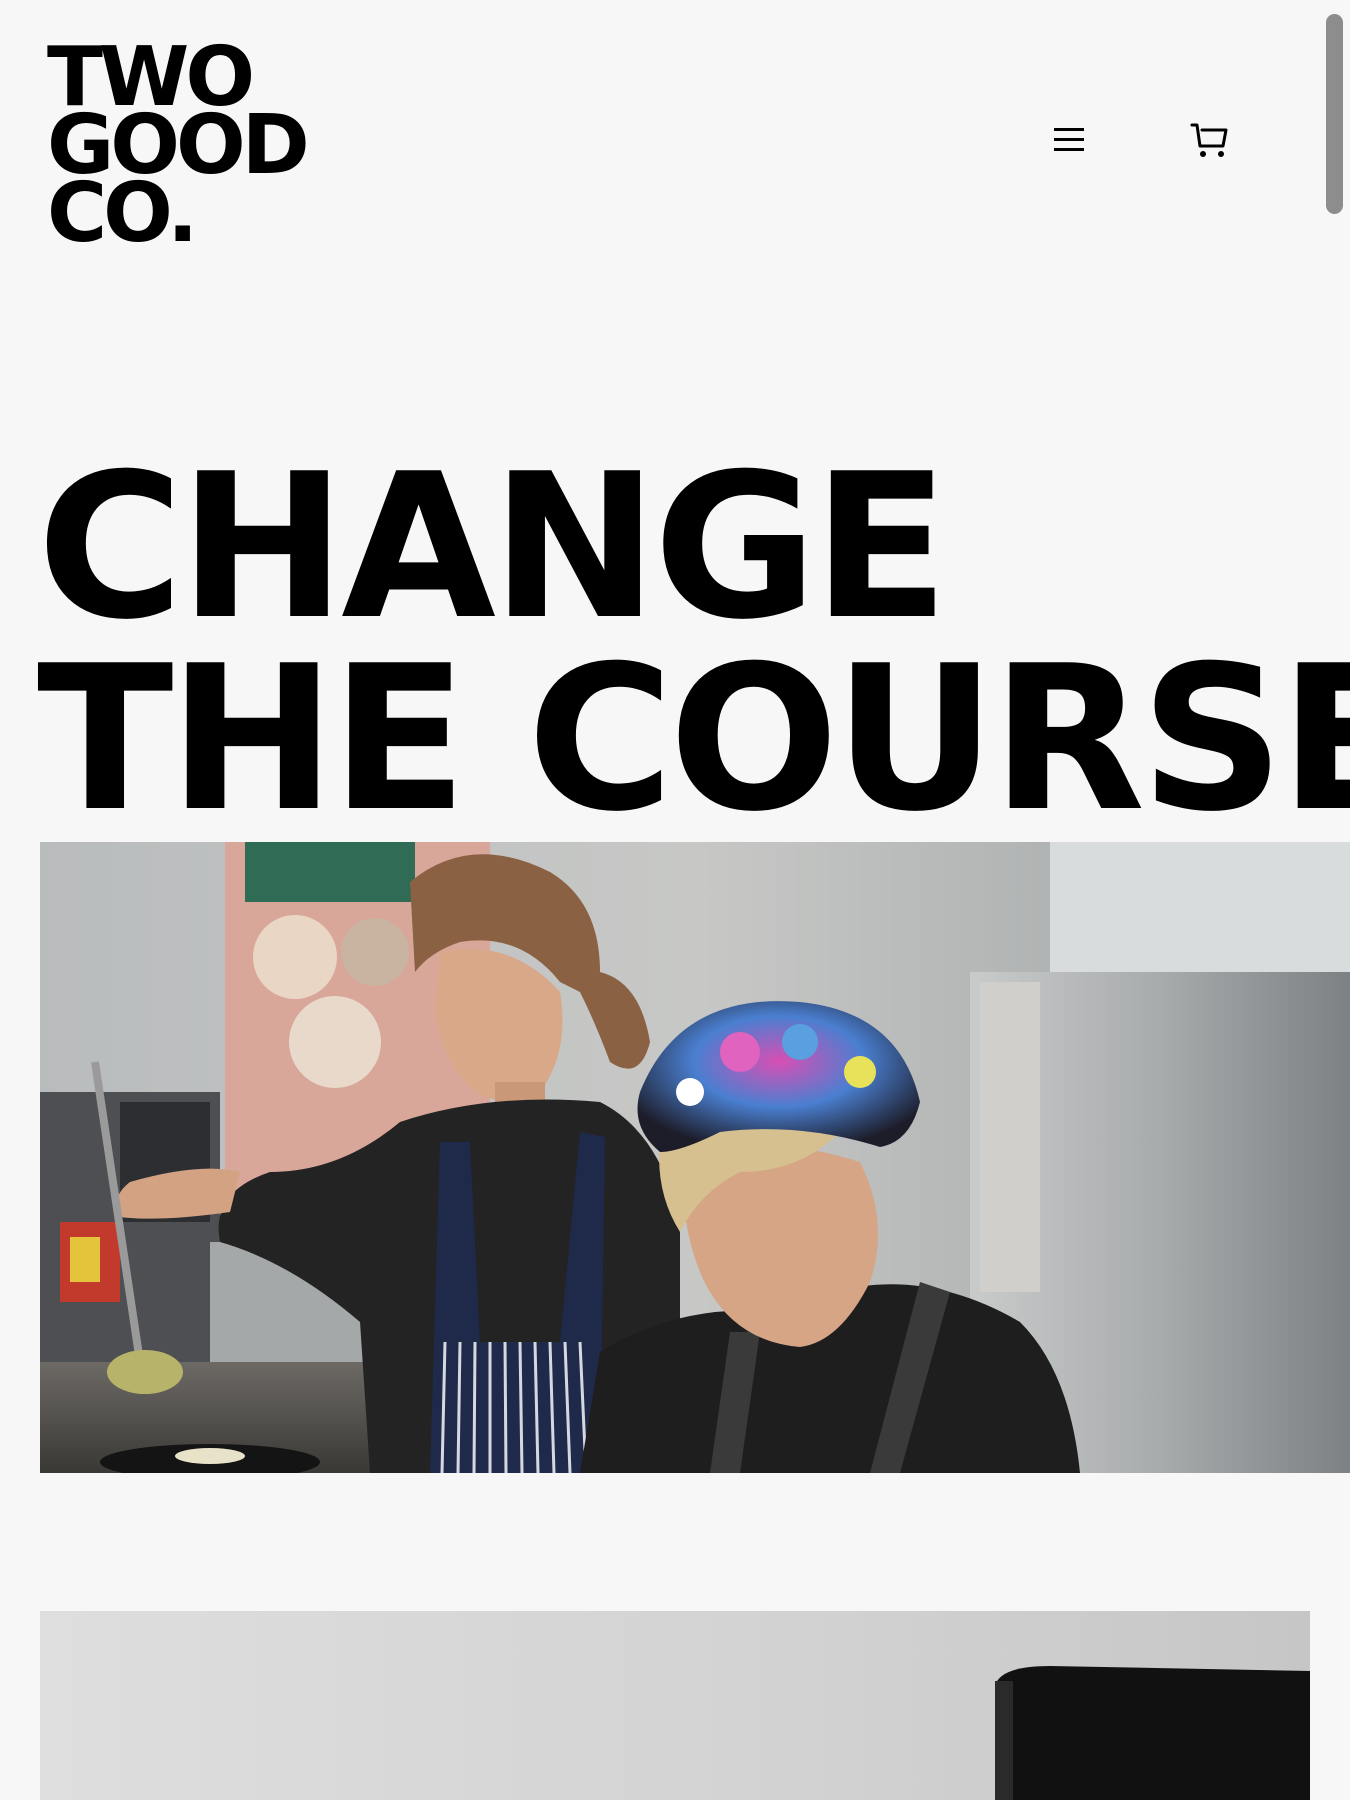 The width and height of the screenshot is (1350, 1800). I want to click on hero-heading-line-1: CHANGE, so click(493, 547).